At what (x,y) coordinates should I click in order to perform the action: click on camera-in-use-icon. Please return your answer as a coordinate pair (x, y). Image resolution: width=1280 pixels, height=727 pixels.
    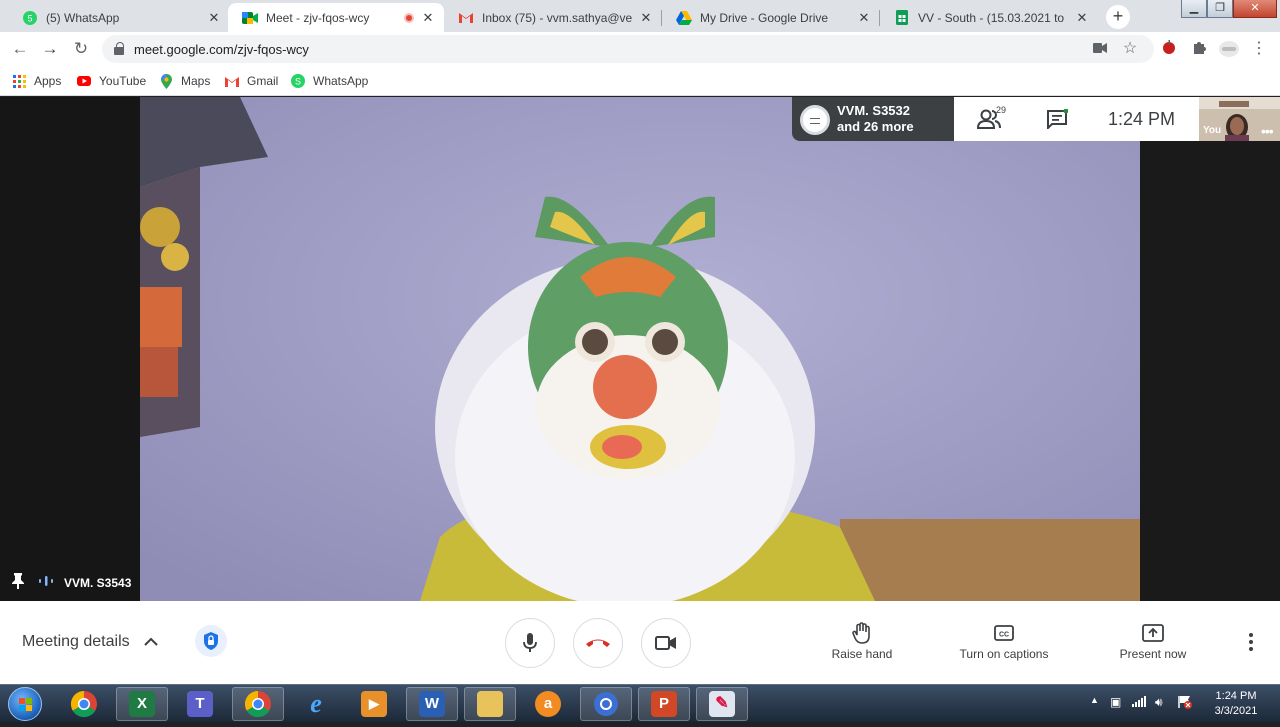
    Looking at the image, I should click on (1100, 49).